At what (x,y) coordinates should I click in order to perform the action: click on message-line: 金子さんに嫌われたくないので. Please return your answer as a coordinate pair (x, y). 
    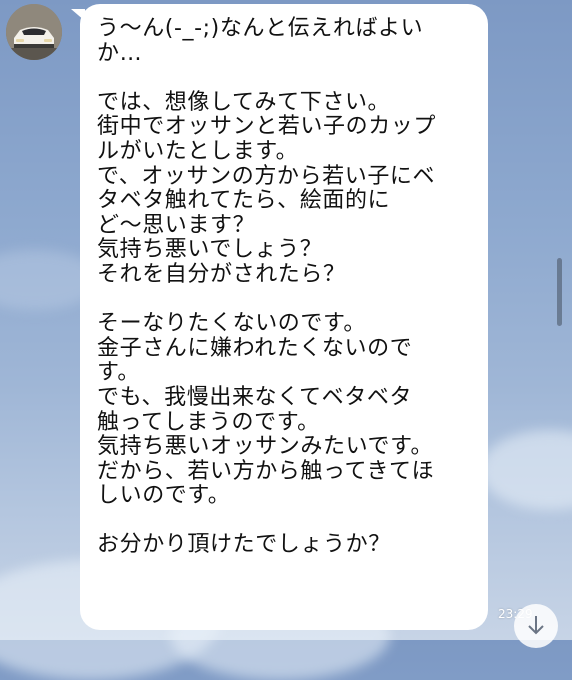
    Looking at the image, I should click on (255, 348).